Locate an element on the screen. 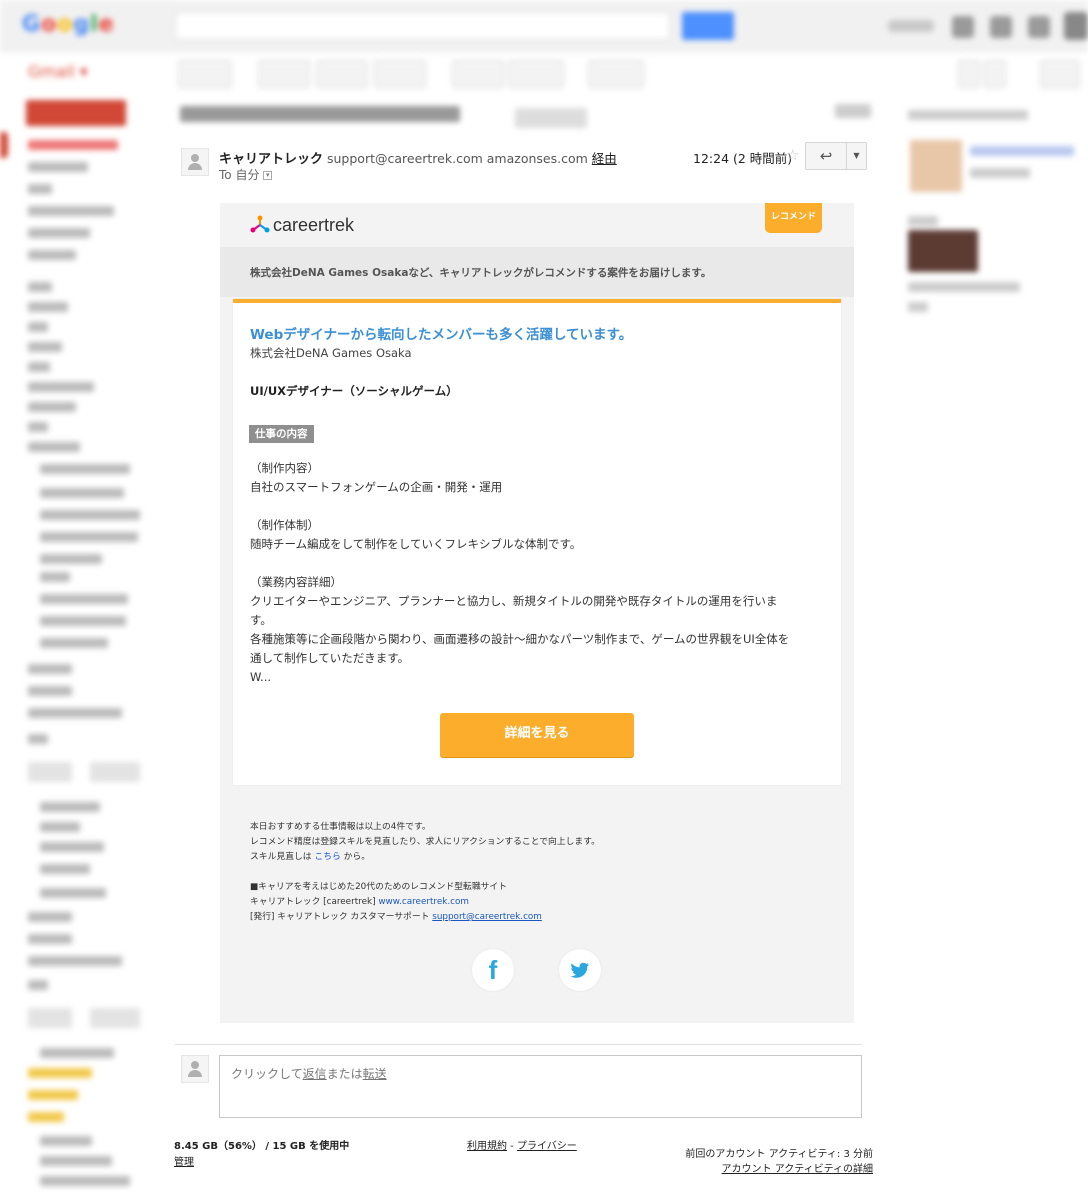 The width and height of the screenshot is (1088, 1200). search-input is located at coordinates (422, 26).